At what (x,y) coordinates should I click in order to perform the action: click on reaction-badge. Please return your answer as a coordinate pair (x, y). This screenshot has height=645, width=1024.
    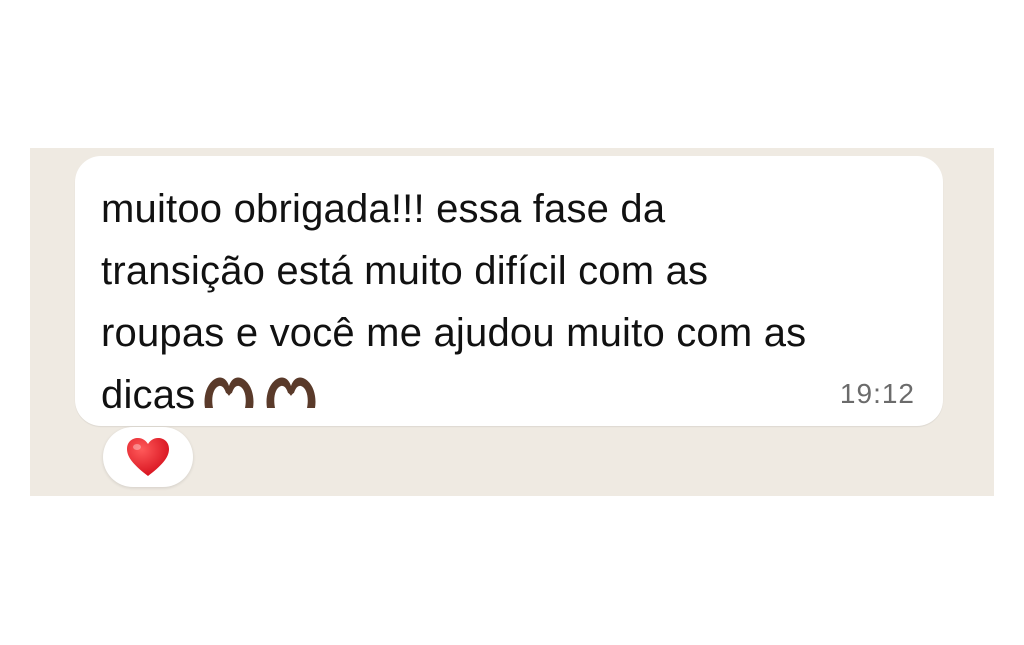
    Looking at the image, I should click on (148, 457).